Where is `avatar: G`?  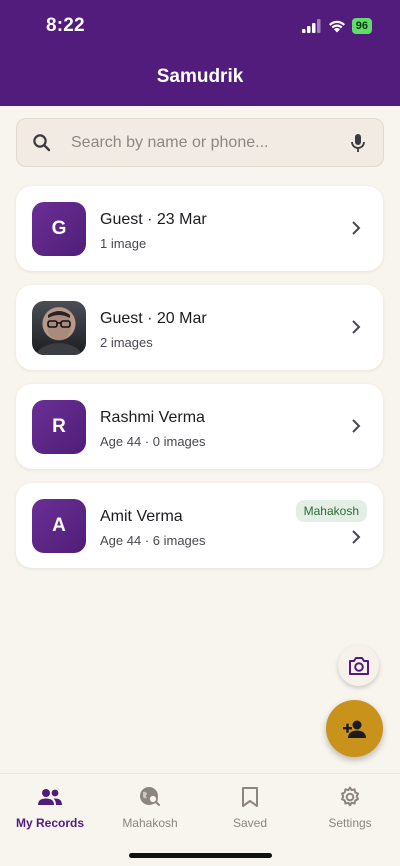 avatar: G is located at coordinates (59, 229).